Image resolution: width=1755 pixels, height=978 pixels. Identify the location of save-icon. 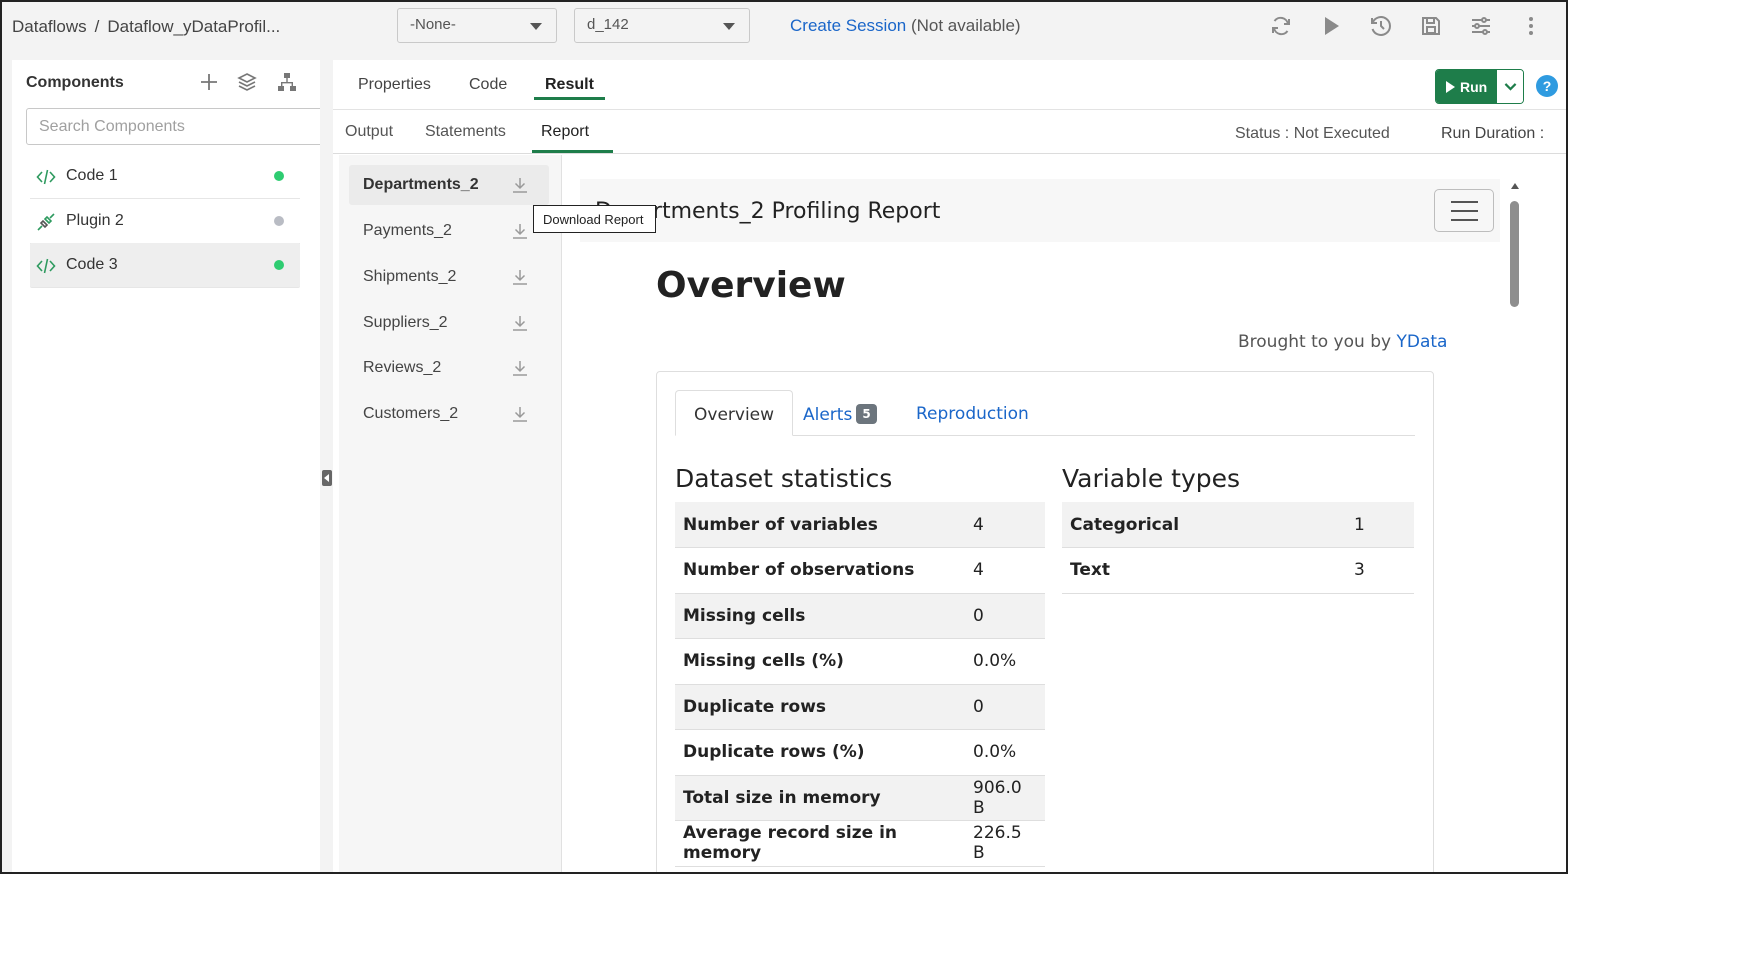
(1431, 26).